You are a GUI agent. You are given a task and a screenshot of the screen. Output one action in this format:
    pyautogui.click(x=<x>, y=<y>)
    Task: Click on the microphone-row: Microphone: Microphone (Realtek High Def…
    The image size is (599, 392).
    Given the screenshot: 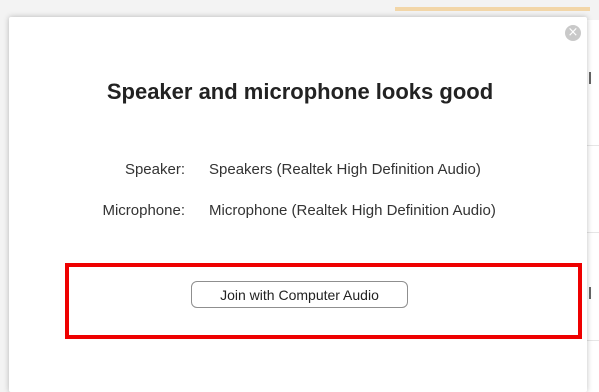 What is the action you would take?
    pyautogui.click(x=298, y=213)
    